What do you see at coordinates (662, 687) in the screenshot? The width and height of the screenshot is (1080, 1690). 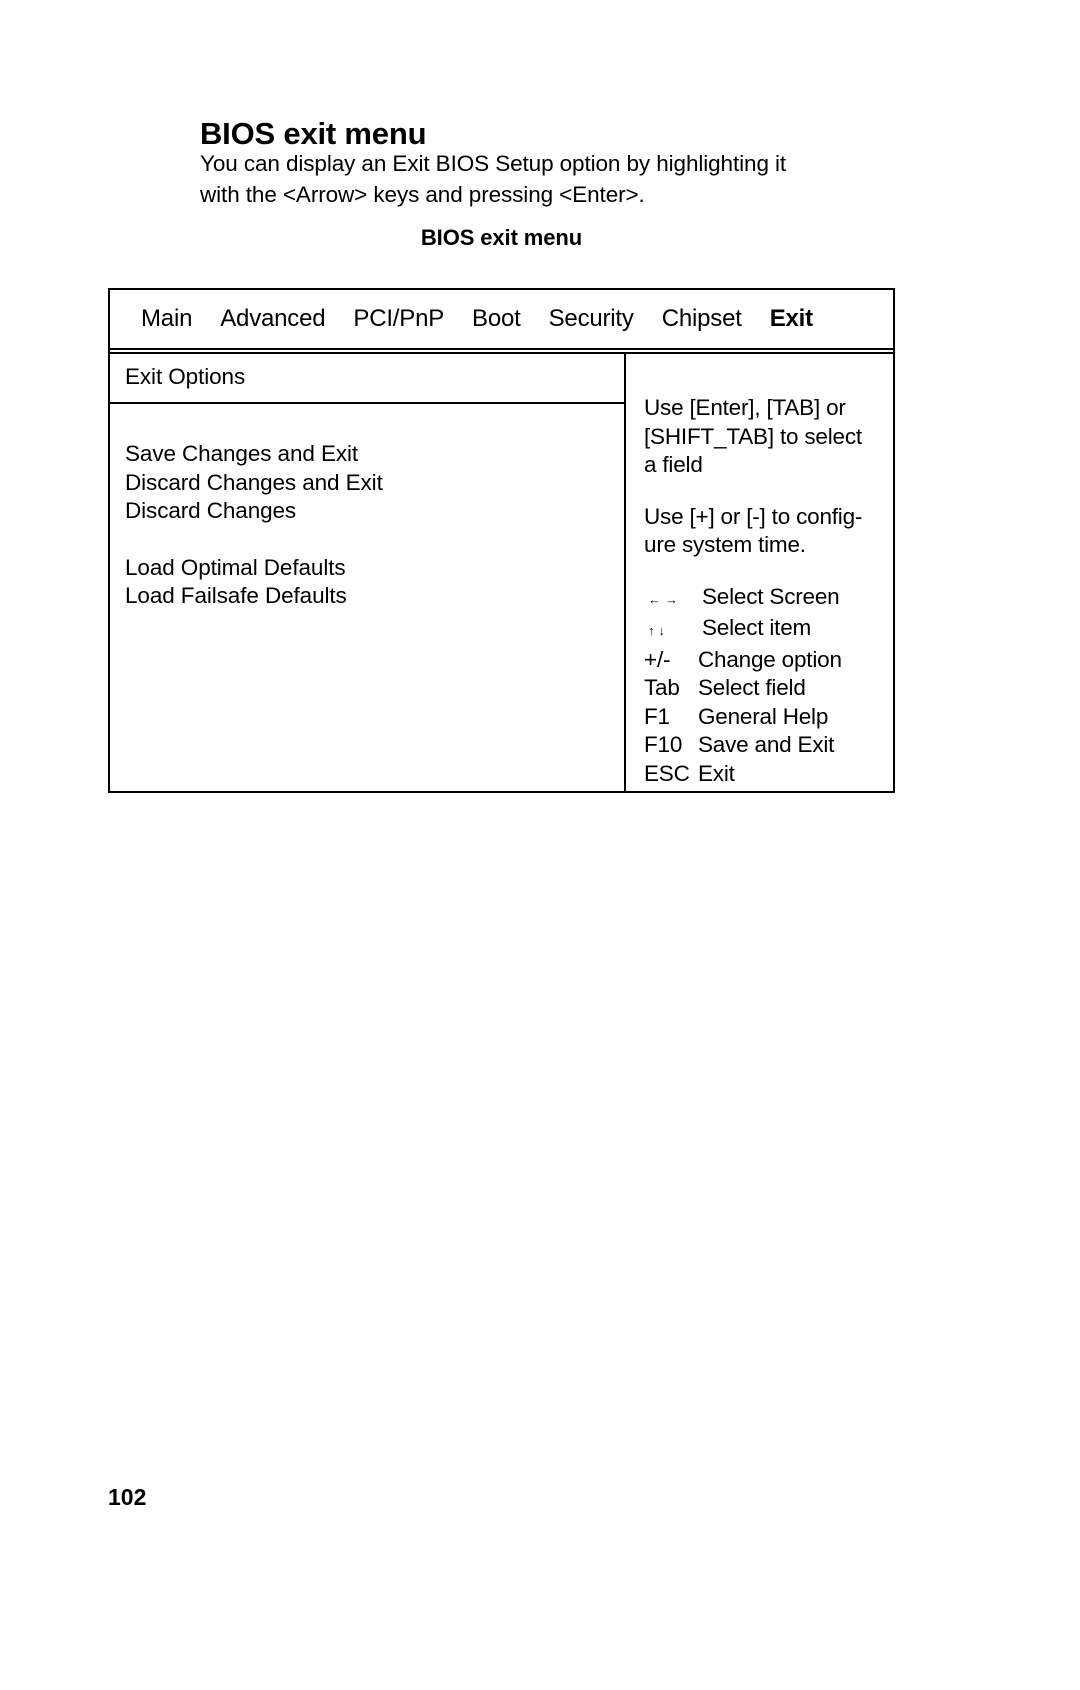 I see `key-tab: Tab` at bounding box center [662, 687].